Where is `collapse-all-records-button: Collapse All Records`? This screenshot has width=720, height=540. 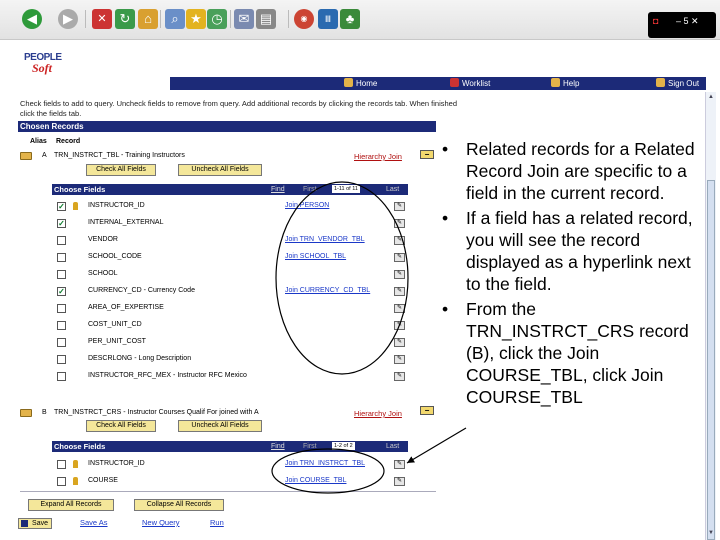 collapse-all-records-button: Collapse All Records is located at coordinates (179, 505).